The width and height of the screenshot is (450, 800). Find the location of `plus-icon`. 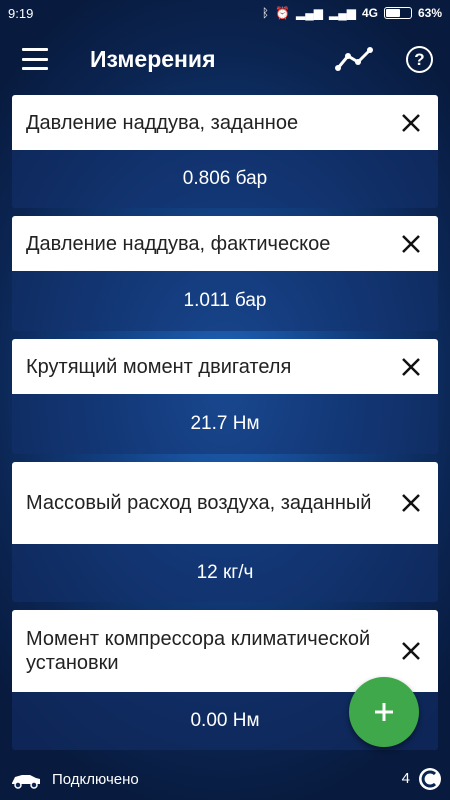

plus-icon is located at coordinates (384, 712).